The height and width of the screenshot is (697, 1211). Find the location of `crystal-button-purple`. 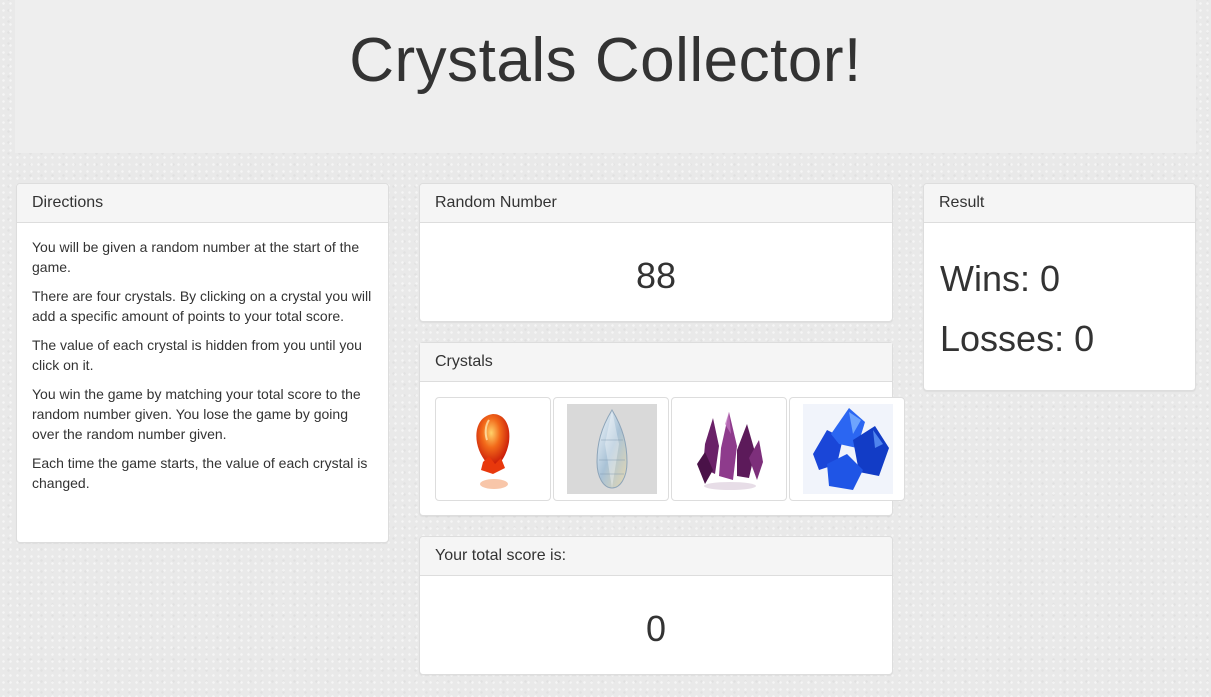

crystal-button-purple is located at coordinates (729, 449).